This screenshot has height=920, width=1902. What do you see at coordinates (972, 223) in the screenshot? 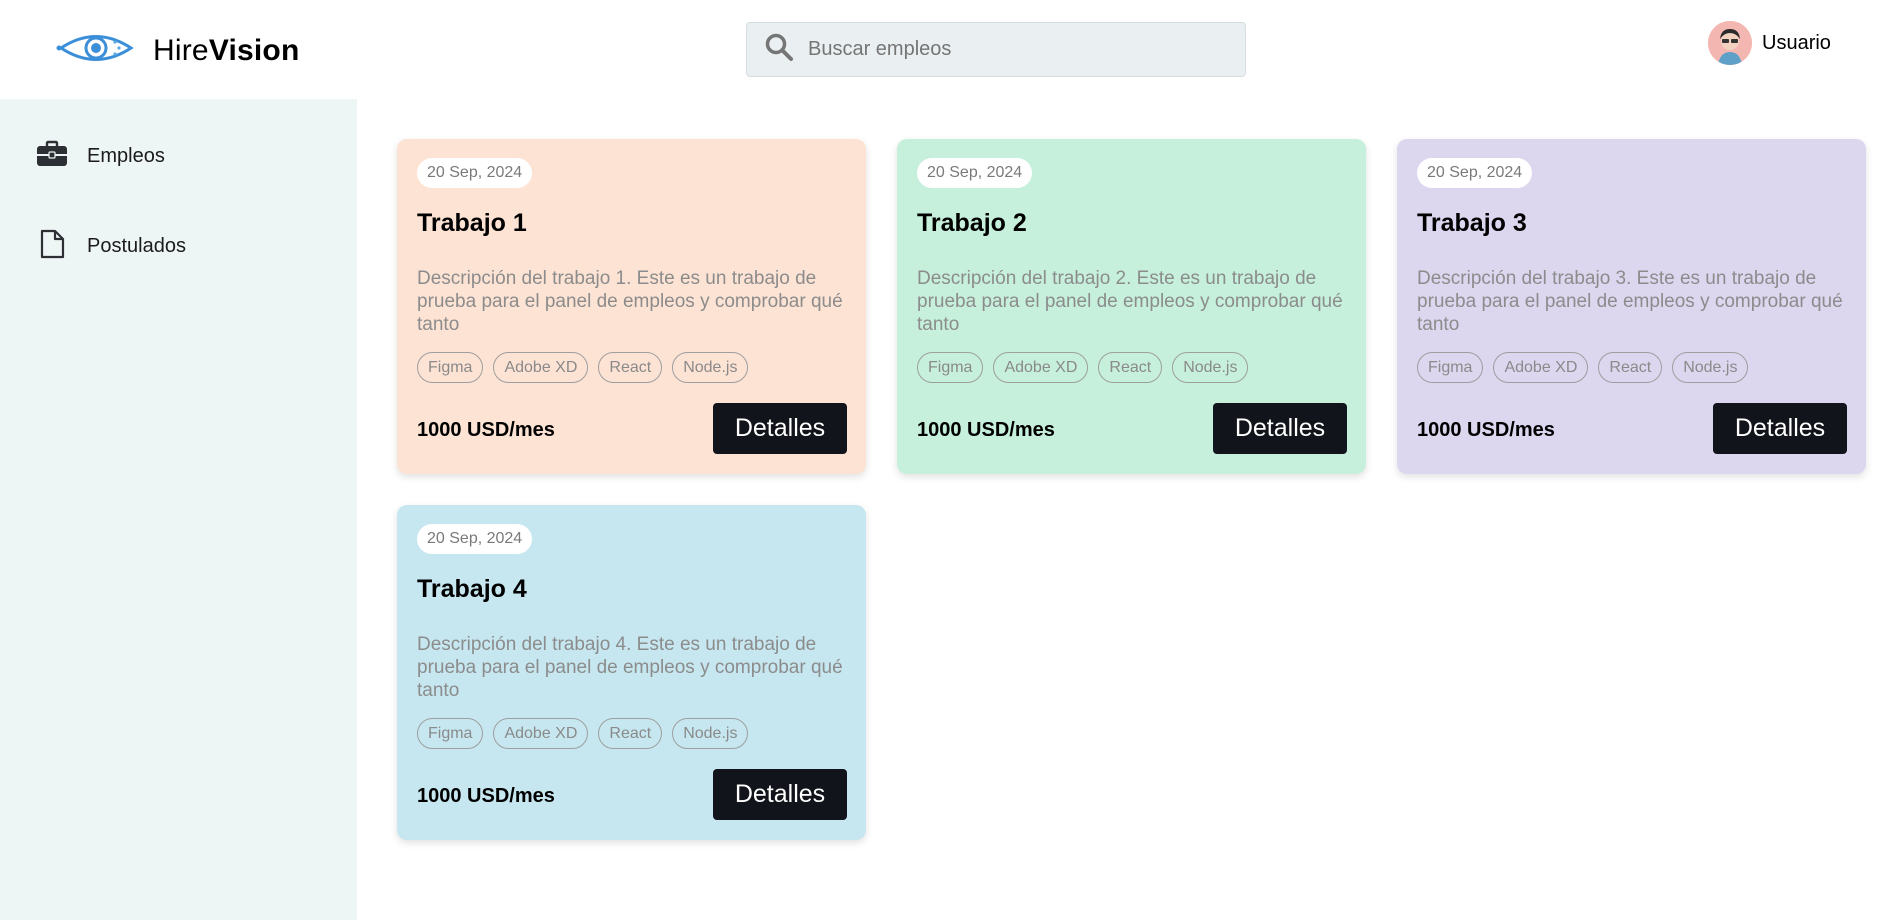
I see `job-title: Trabajo 2` at bounding box center [972, 223].